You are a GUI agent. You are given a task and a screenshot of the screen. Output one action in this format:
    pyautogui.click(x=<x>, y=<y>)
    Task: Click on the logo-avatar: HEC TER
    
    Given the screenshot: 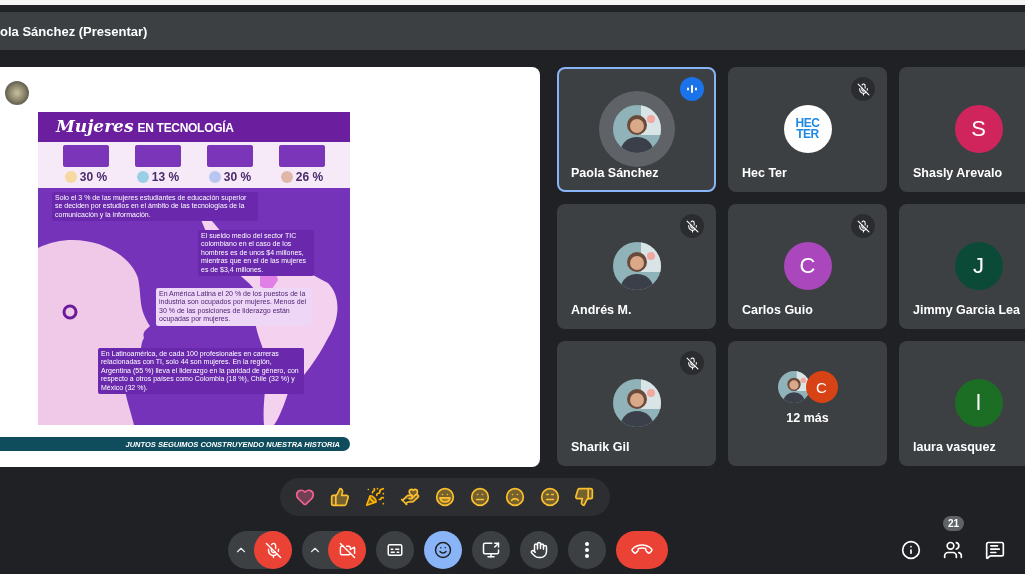 What is the action you would take?
    pyautogui.click(x=807, y=129)
    